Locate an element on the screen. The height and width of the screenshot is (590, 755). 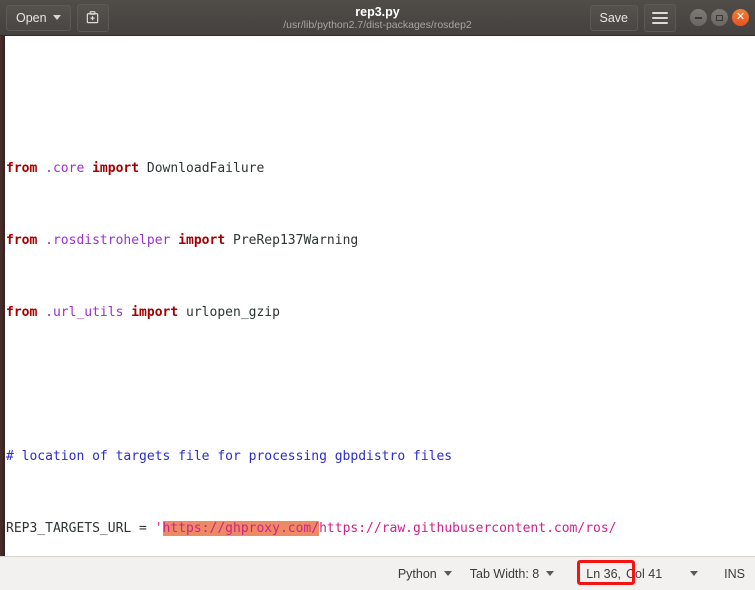
minimize-button is located at coordinates (698, 17).